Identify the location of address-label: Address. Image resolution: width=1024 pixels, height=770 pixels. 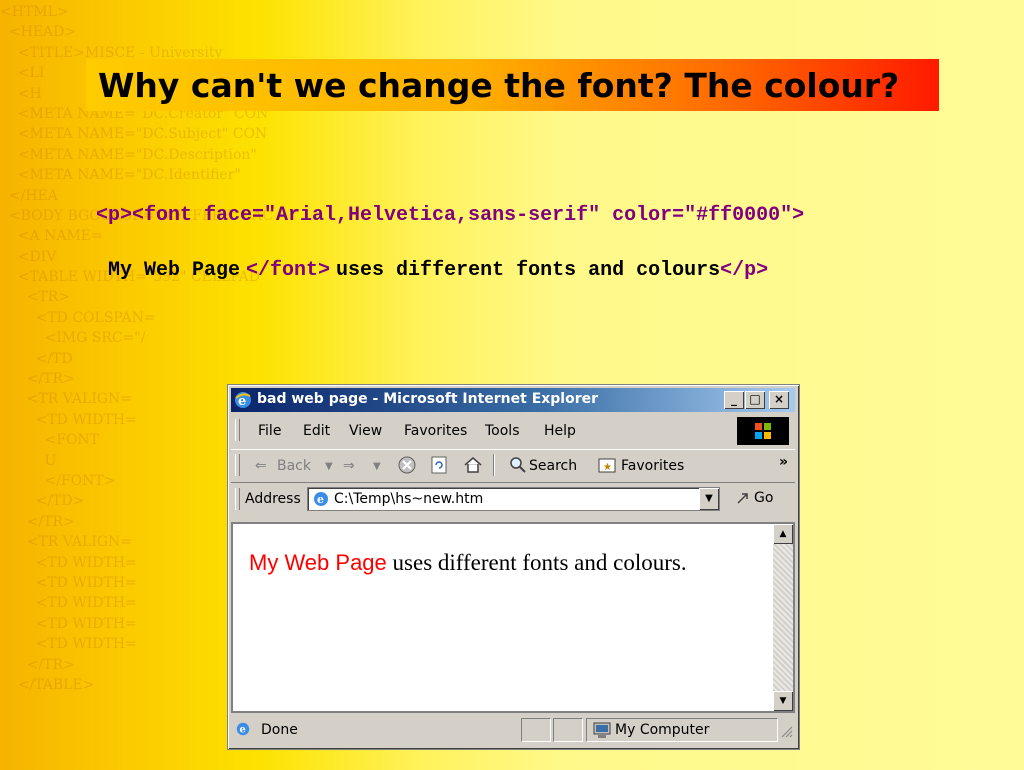
(273, 499).